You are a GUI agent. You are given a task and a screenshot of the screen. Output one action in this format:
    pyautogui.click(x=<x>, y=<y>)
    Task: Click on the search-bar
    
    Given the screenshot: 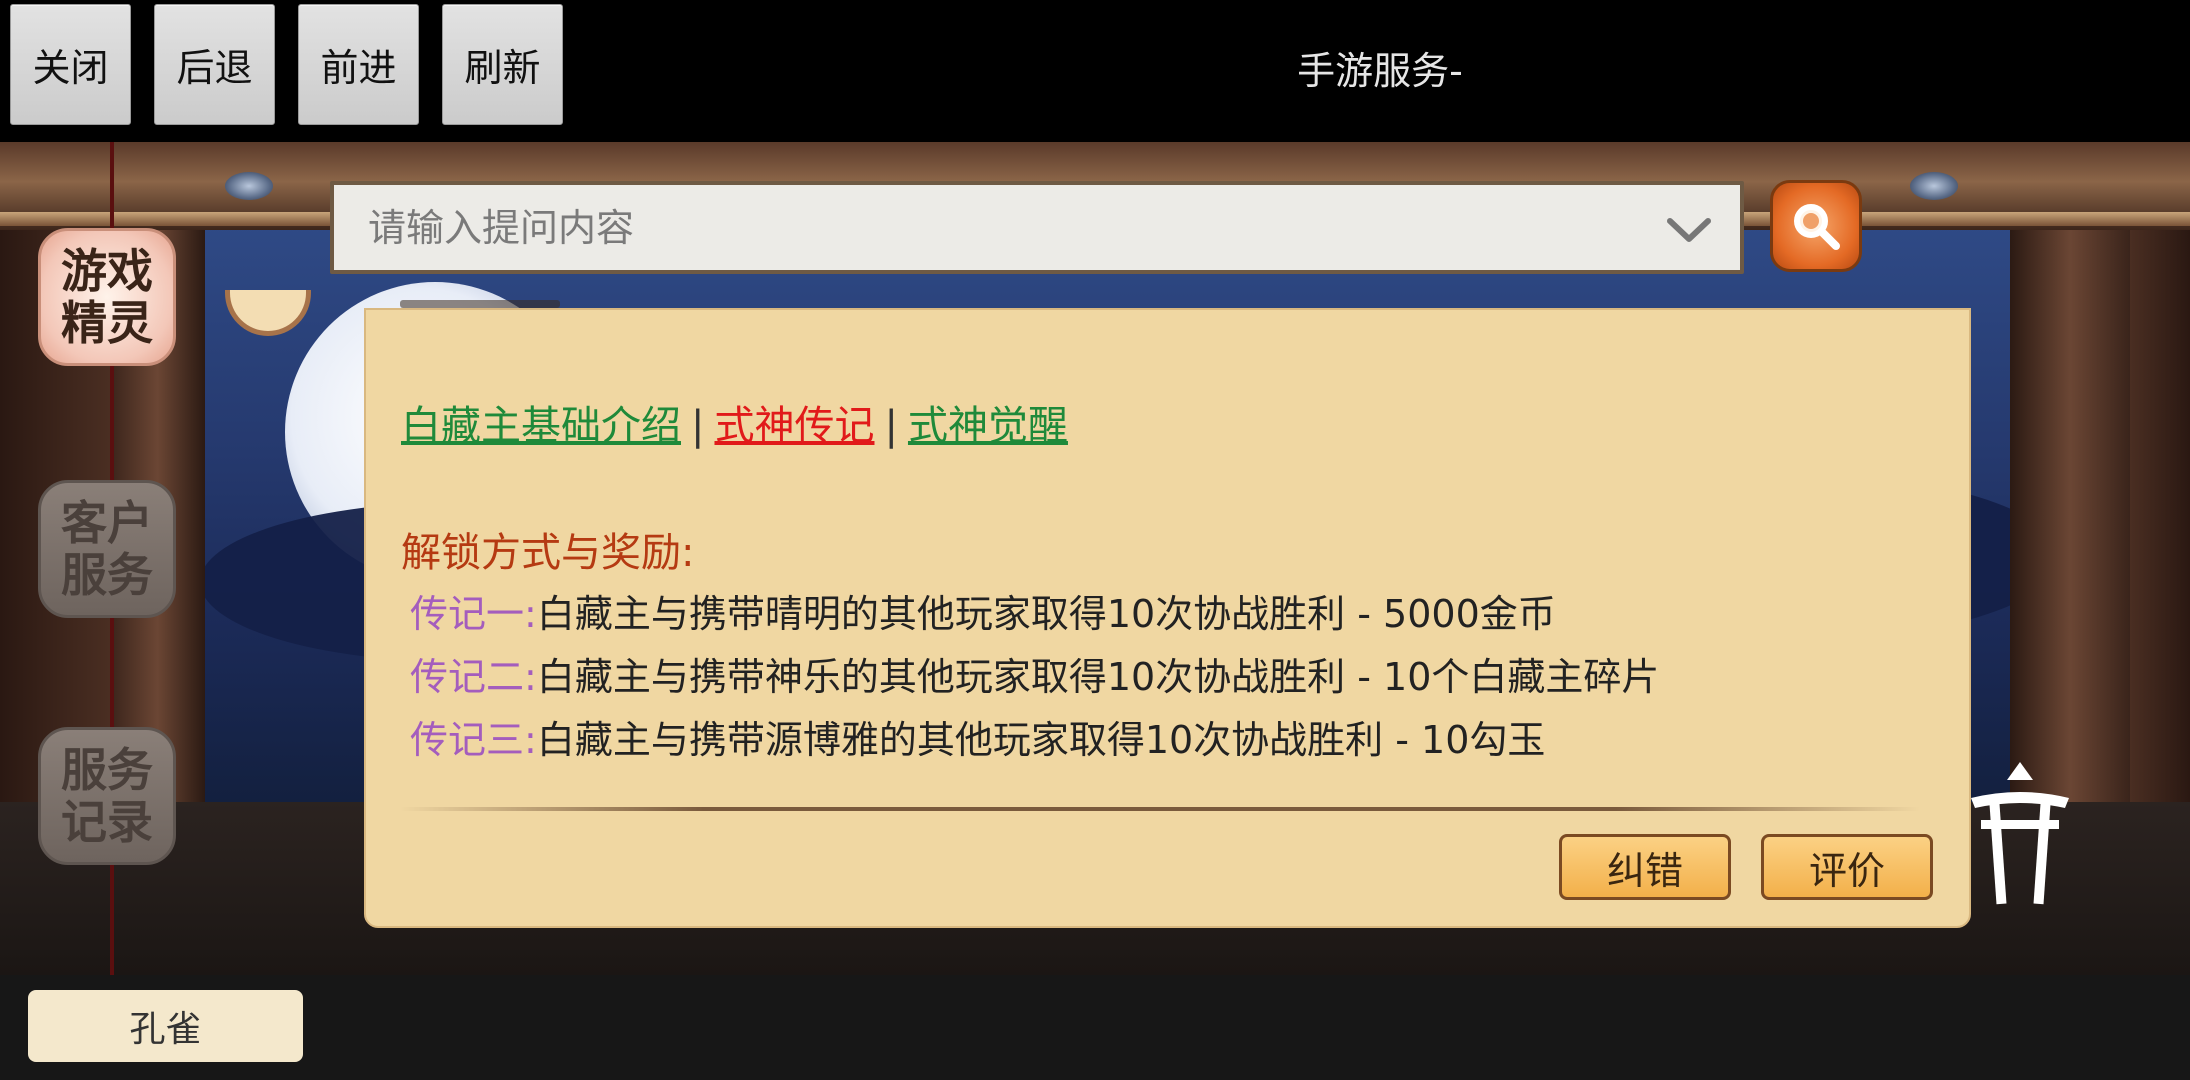 What is the action you would take?
    pyautogui.click(x=1037, y=227)
    